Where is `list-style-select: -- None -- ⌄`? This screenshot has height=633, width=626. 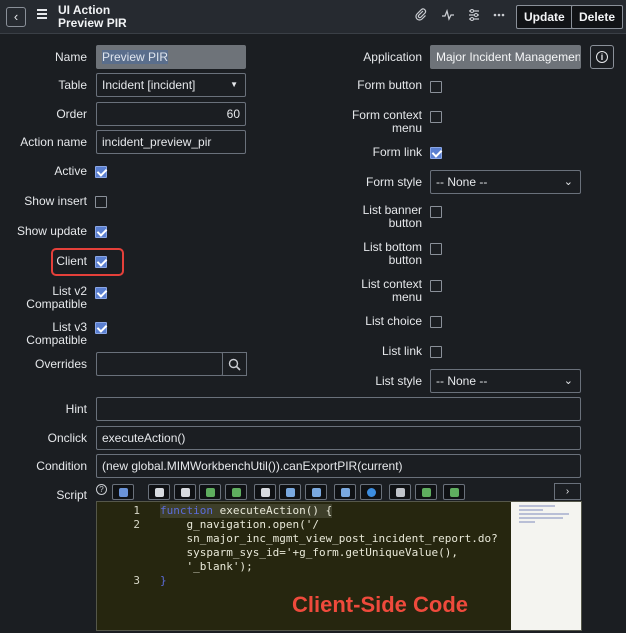
list-style-select: -- None -- ⌄ is located at coordinates (505, 381).